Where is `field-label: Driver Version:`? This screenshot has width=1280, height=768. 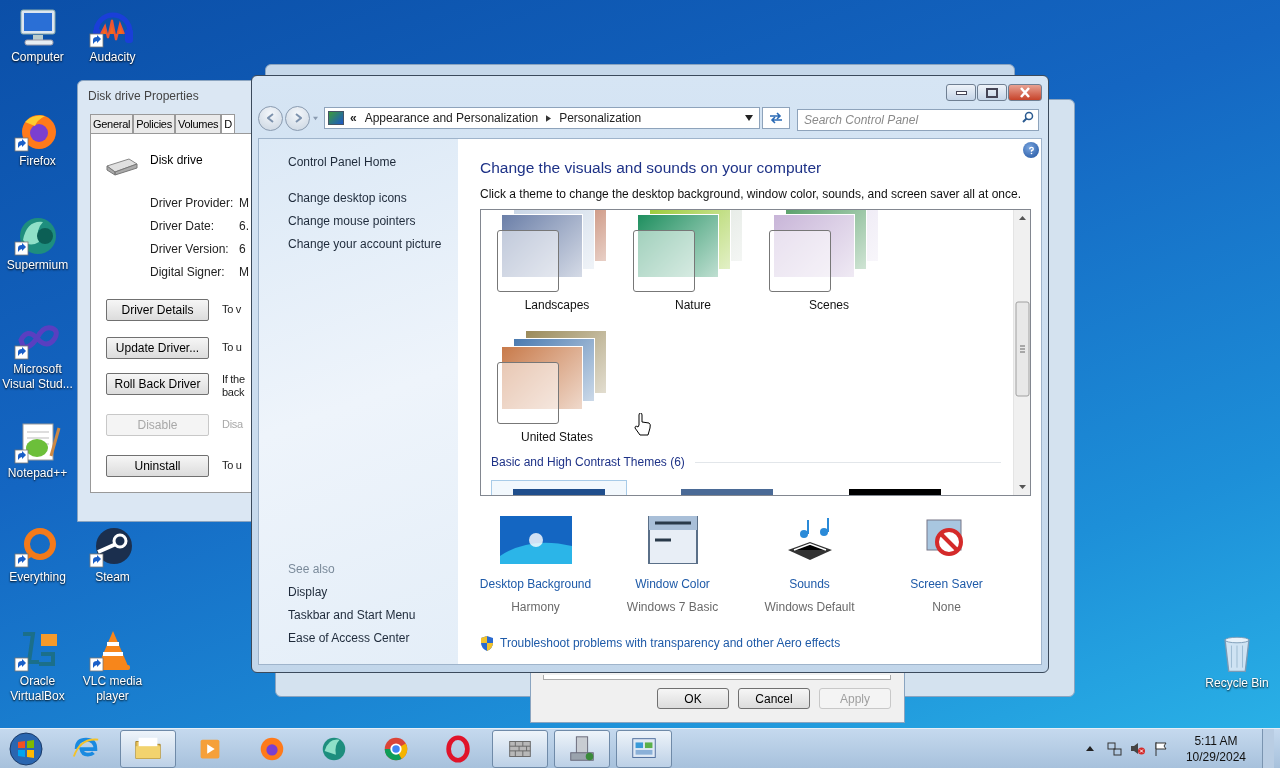
field-label: Driver Version: is located at coordinates (189, 249).